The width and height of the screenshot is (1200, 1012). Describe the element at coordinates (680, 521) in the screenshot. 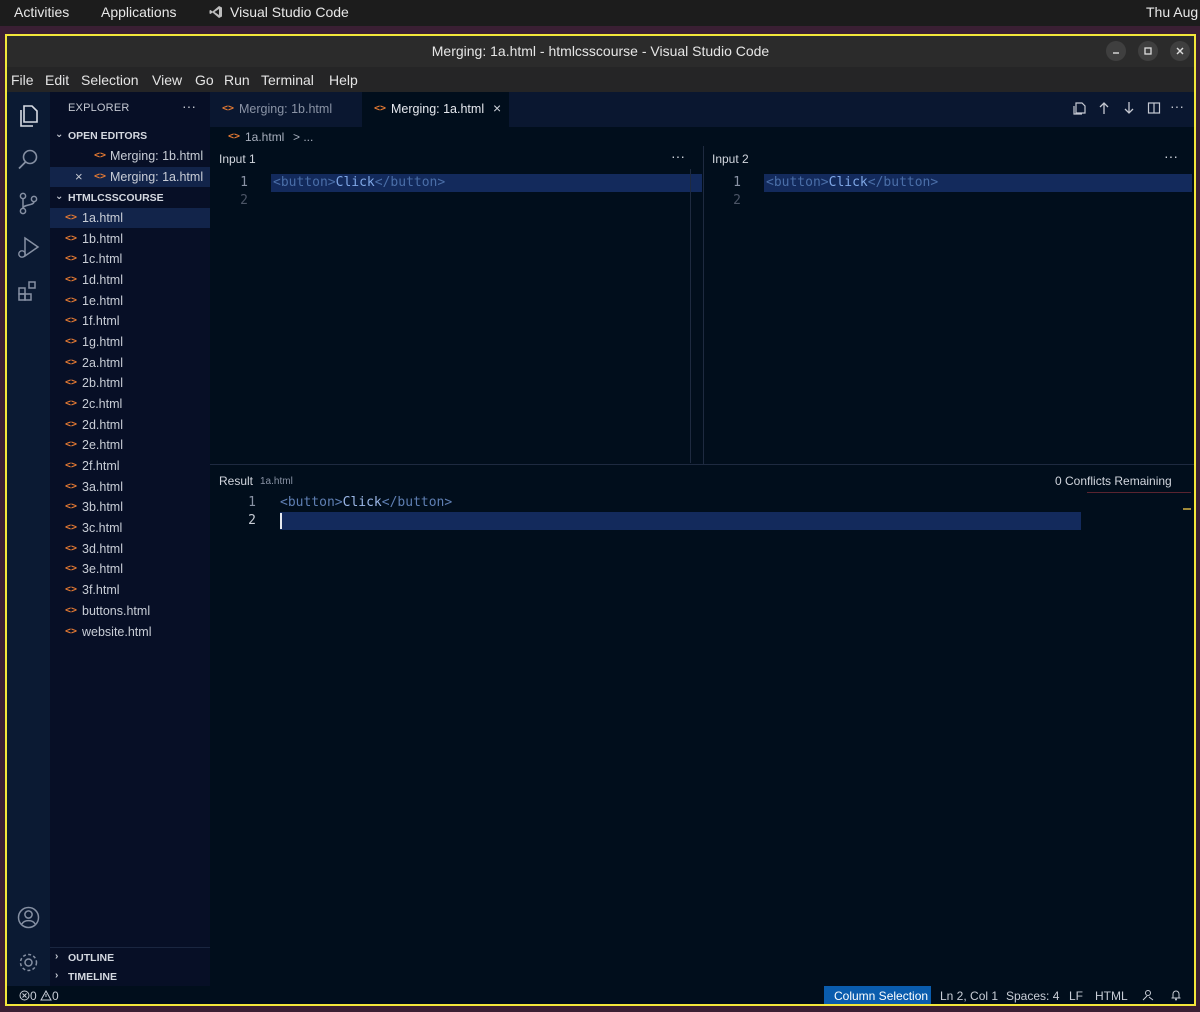

I see `result-current-line` at that location.